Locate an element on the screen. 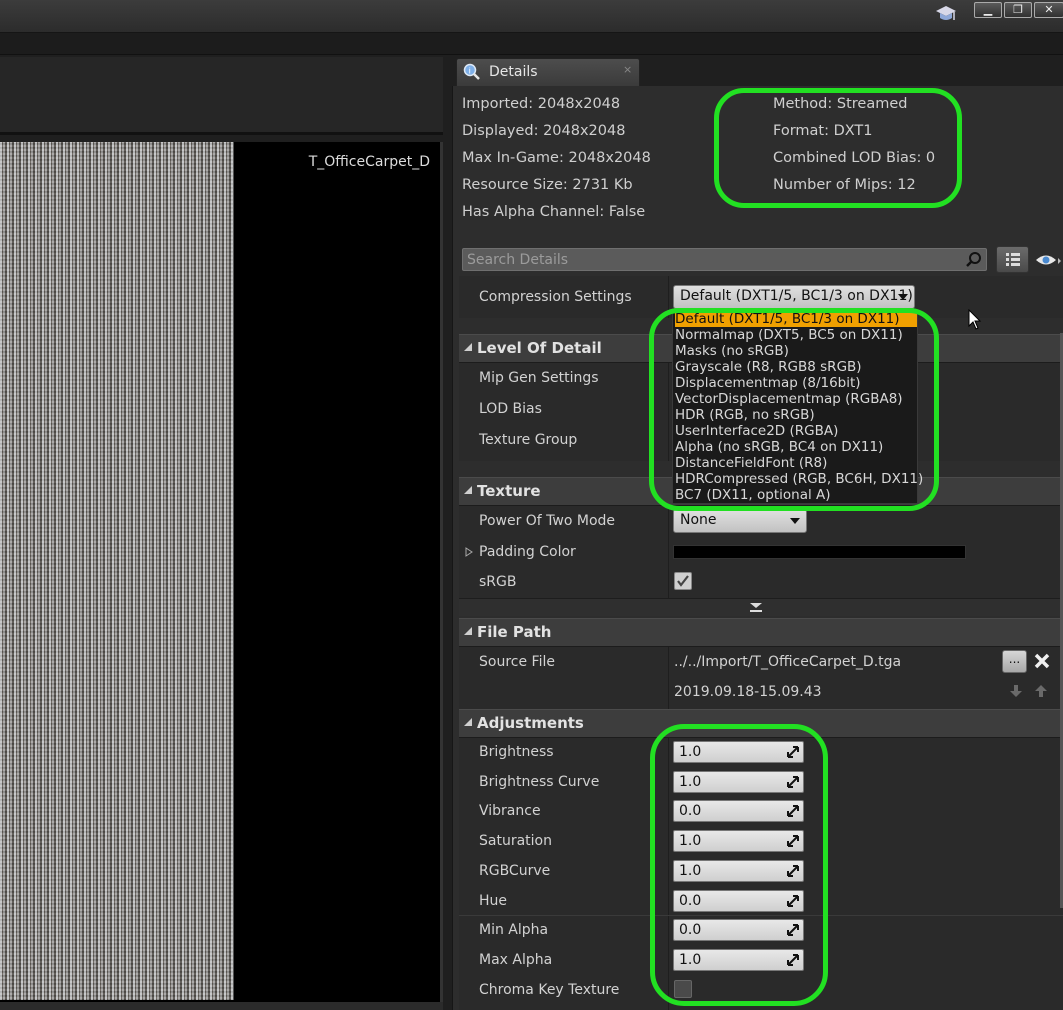  power-of-two-combo: None is located at coordinates (740, 521).